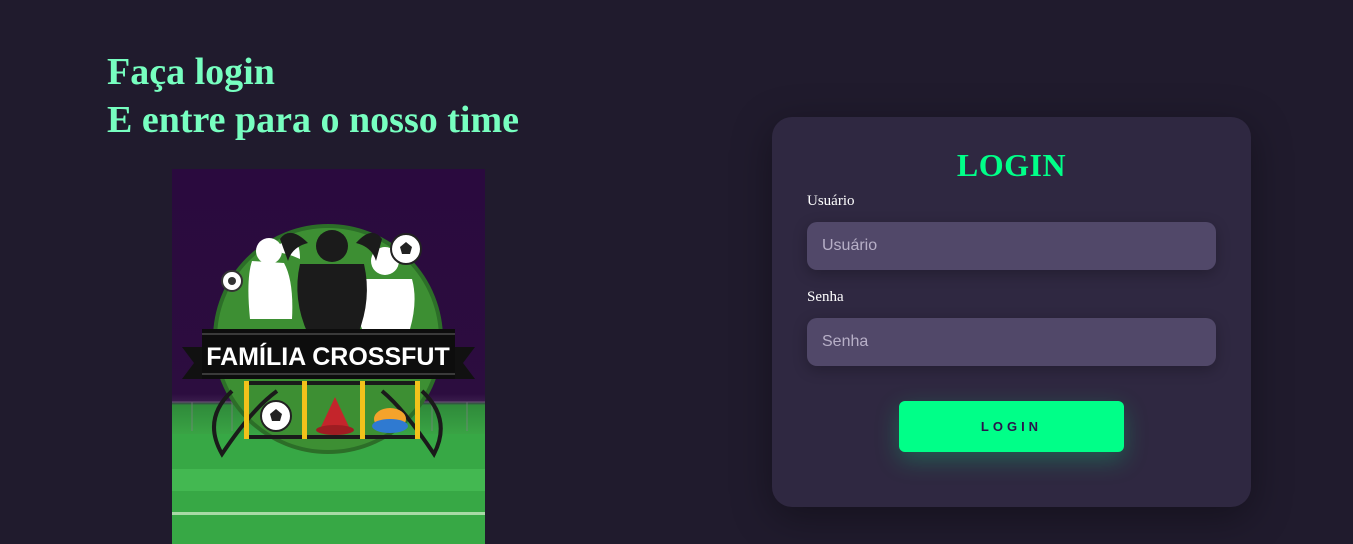  What do you see at coordinates (328, 384) in the screenshot?
I see `crossfut-logo-image: FAMÍLIA CROSSFUT` at bounding box center [328, 384].